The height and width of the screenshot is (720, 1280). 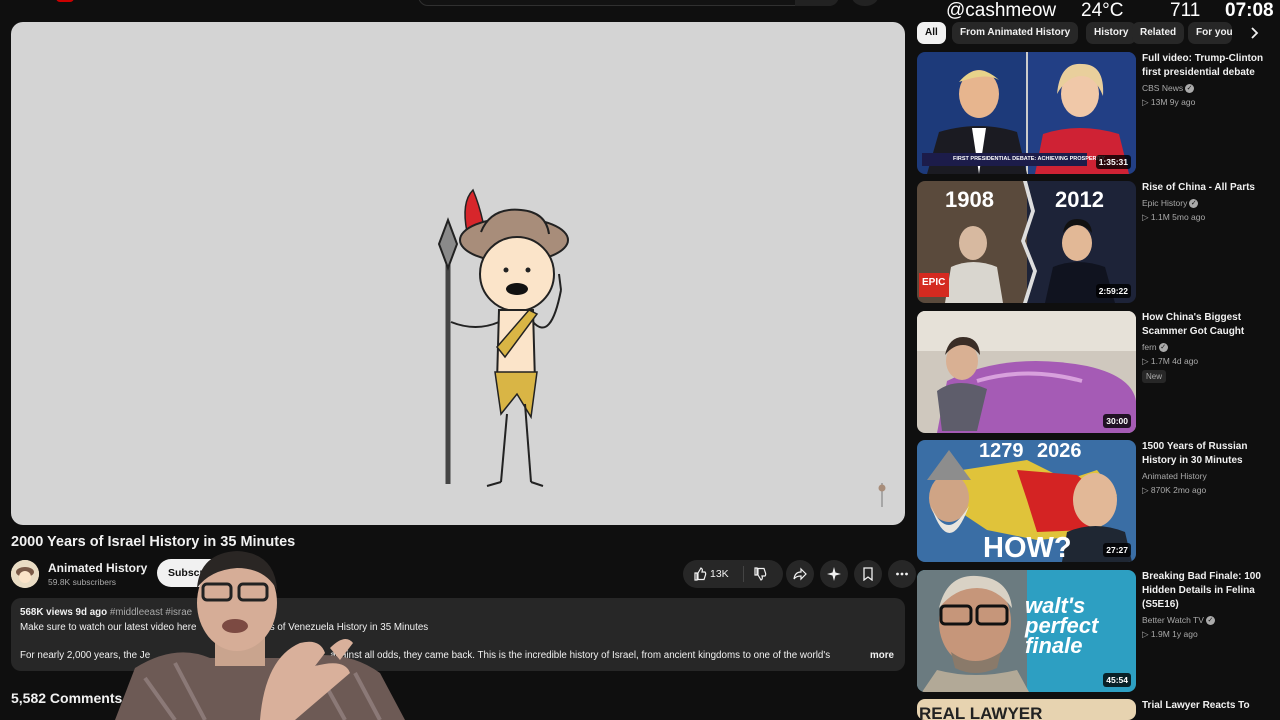 I want to click on thumb-year-left: 1908, so click(x=969, y=199).